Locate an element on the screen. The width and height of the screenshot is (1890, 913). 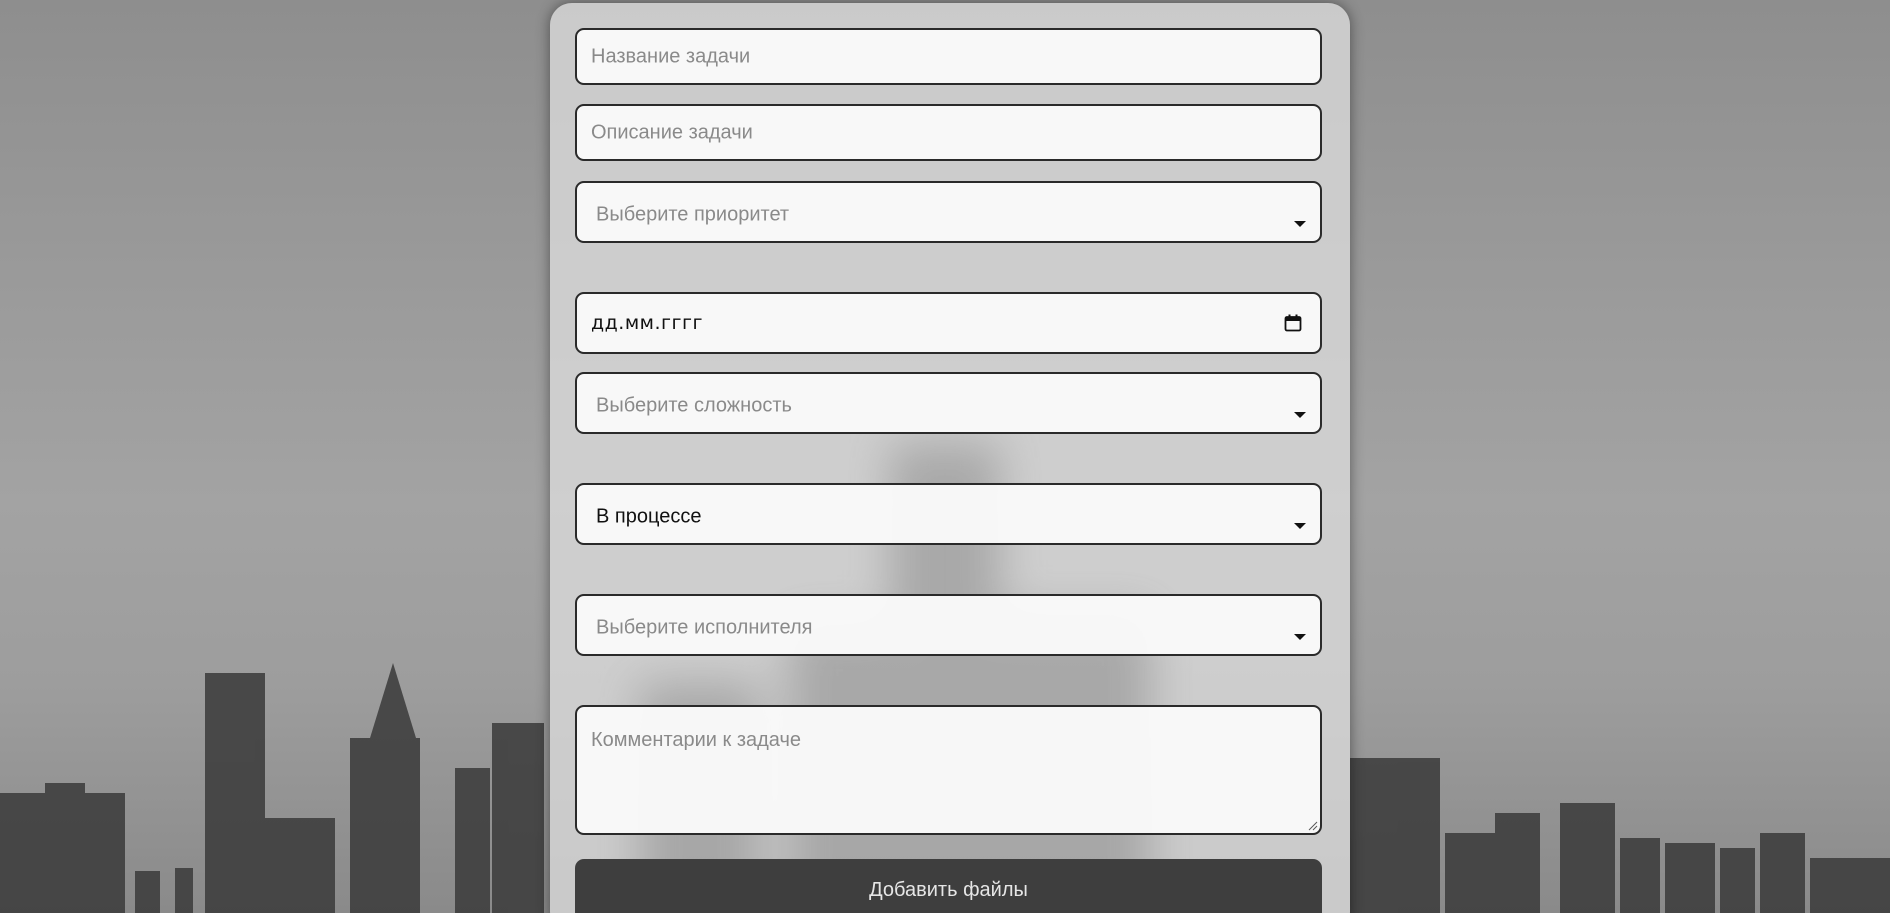
task-name-placeholder: Название задачи is located at coordinates (671, 56).